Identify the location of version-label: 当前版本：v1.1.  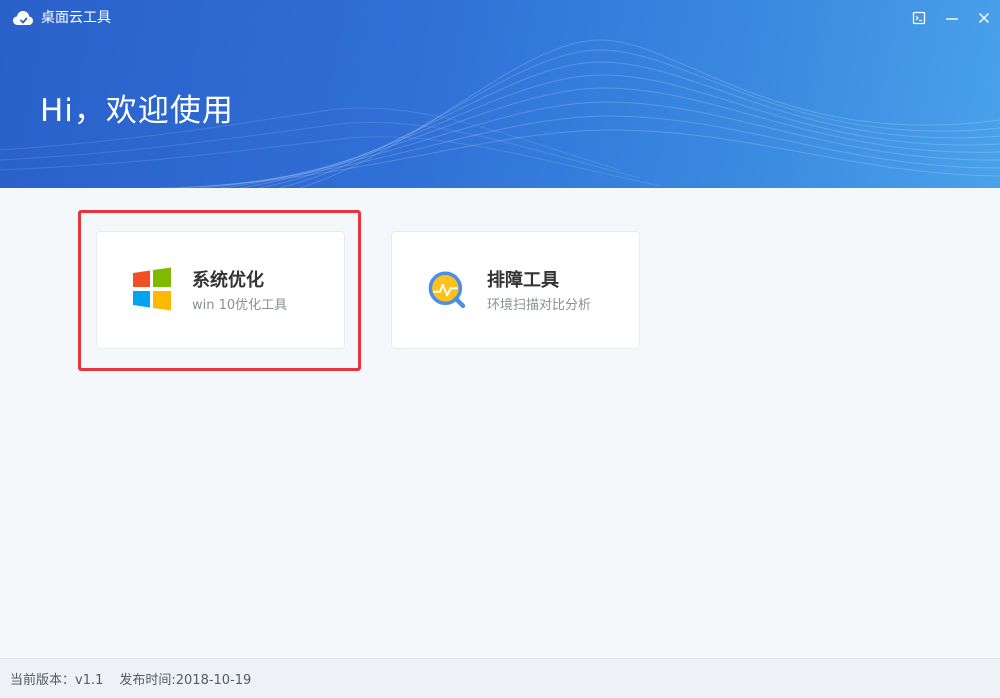
(57, 680).